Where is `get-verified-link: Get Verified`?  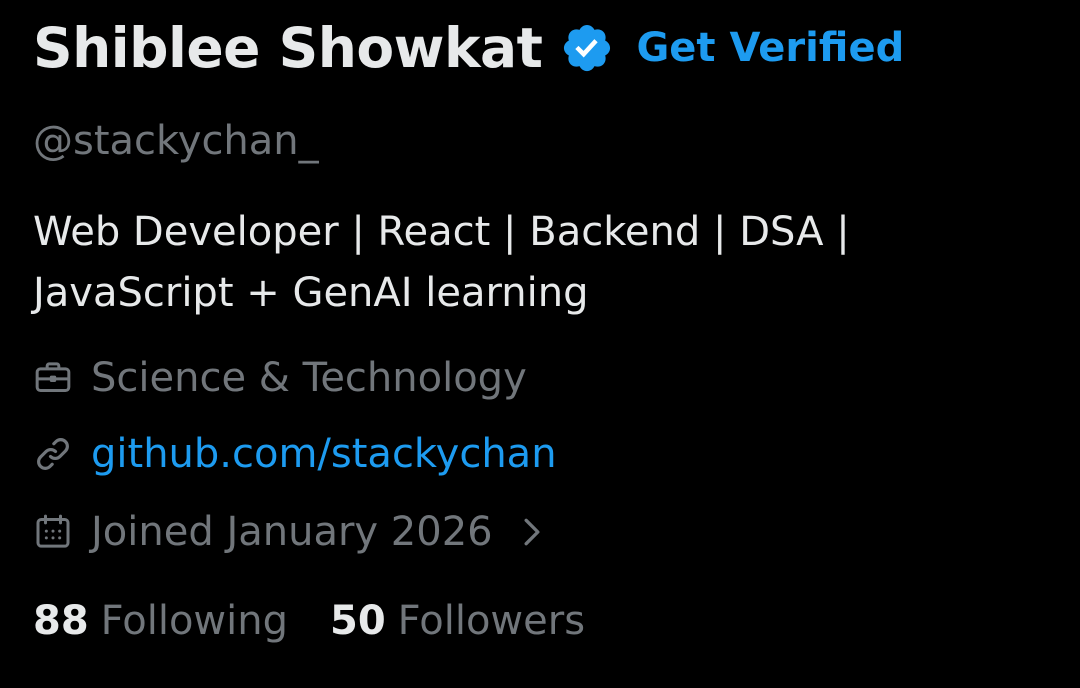 get-verified-link: Get Verified is located at coordinates (770, 48).